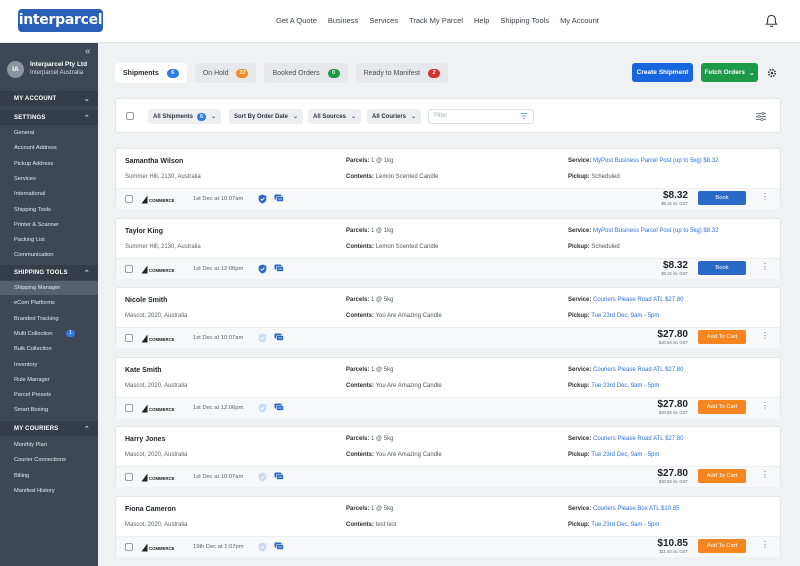 The height and width of the screenshot is (566, 800). Describe the element at coordinates (49, 98) in the screenshot. I see `section-my-account: MY ACCOUNT ⌄` at that location.